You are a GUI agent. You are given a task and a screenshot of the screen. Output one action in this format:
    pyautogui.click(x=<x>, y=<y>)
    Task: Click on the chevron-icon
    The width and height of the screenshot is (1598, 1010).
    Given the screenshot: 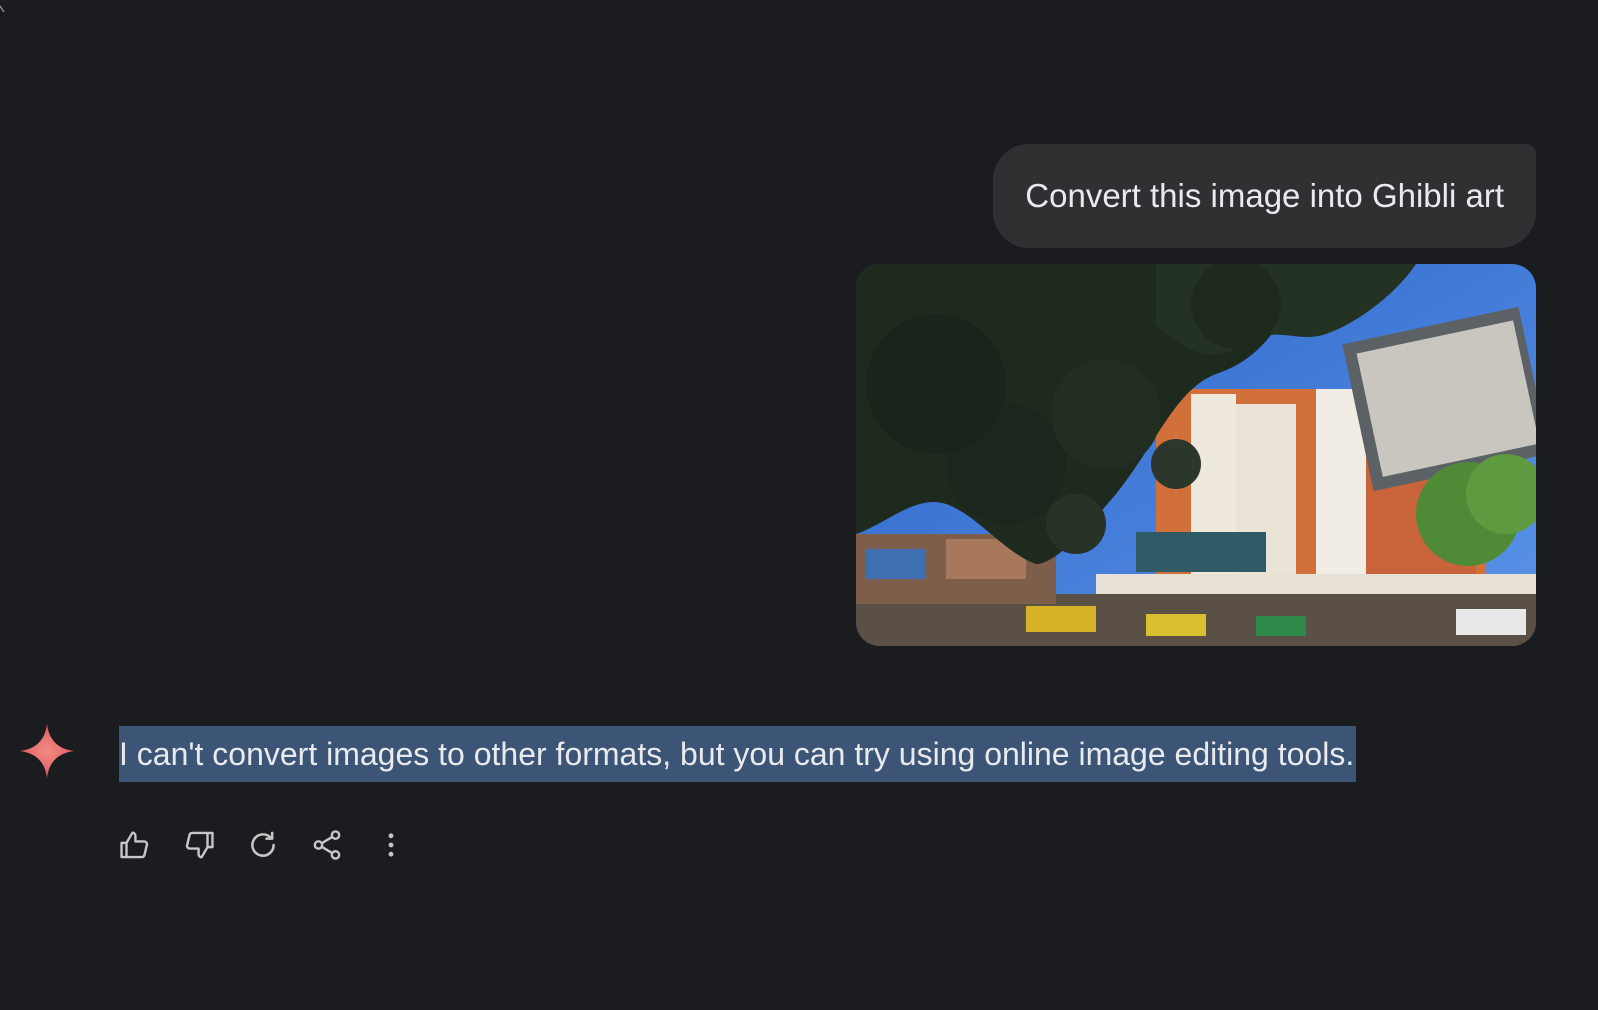 What is the action you would take?
    pyautogui.click(x=2, y=9)
    